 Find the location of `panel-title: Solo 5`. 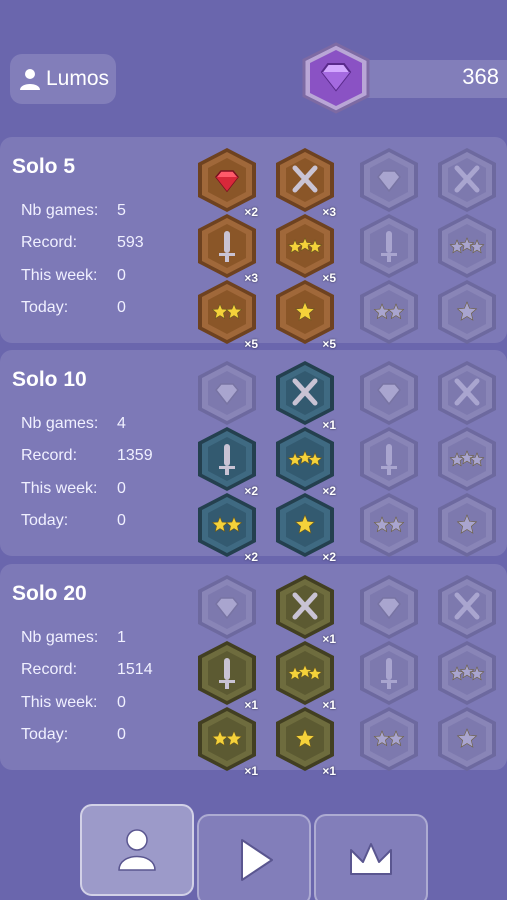

panel-title: Solo 5 is located at coordinates (44, 166).